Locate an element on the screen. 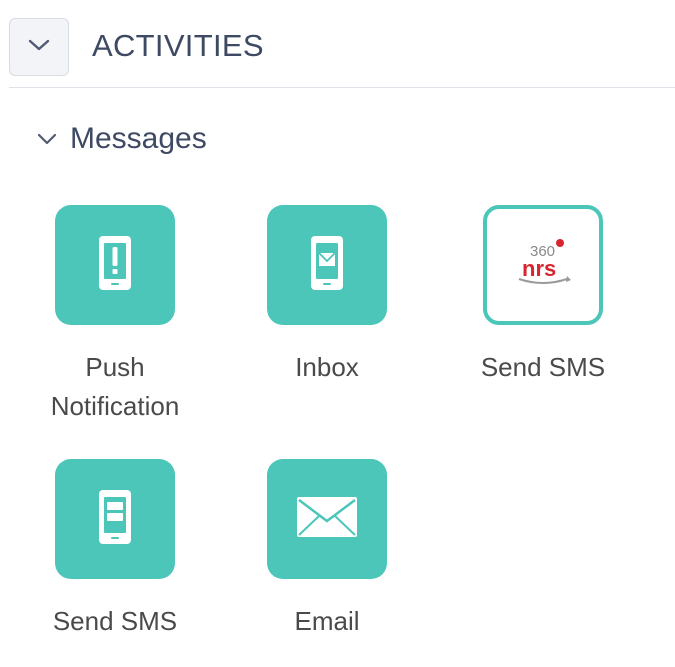  header-divider is located at coordinates (342, 87).